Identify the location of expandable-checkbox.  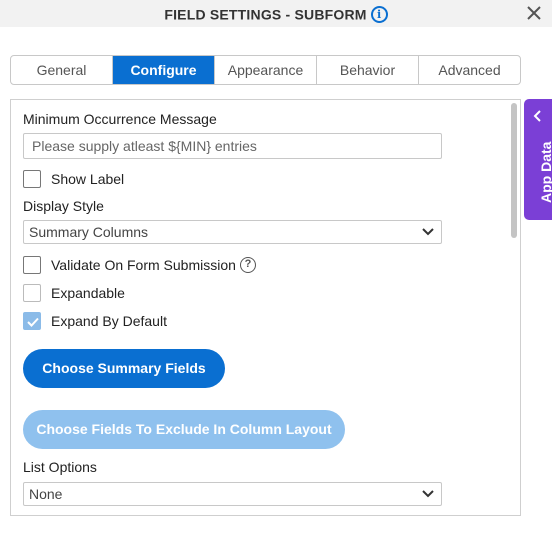
(32, 293).